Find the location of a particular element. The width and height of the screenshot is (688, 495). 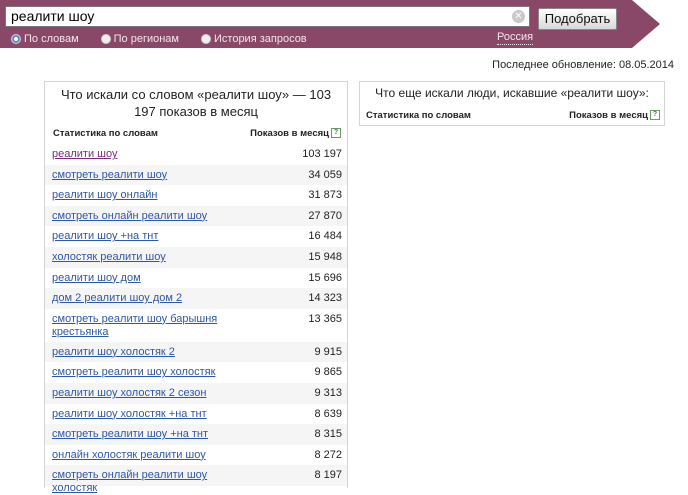

impressions-count: 34 059 is located at coordinates (325, 174).